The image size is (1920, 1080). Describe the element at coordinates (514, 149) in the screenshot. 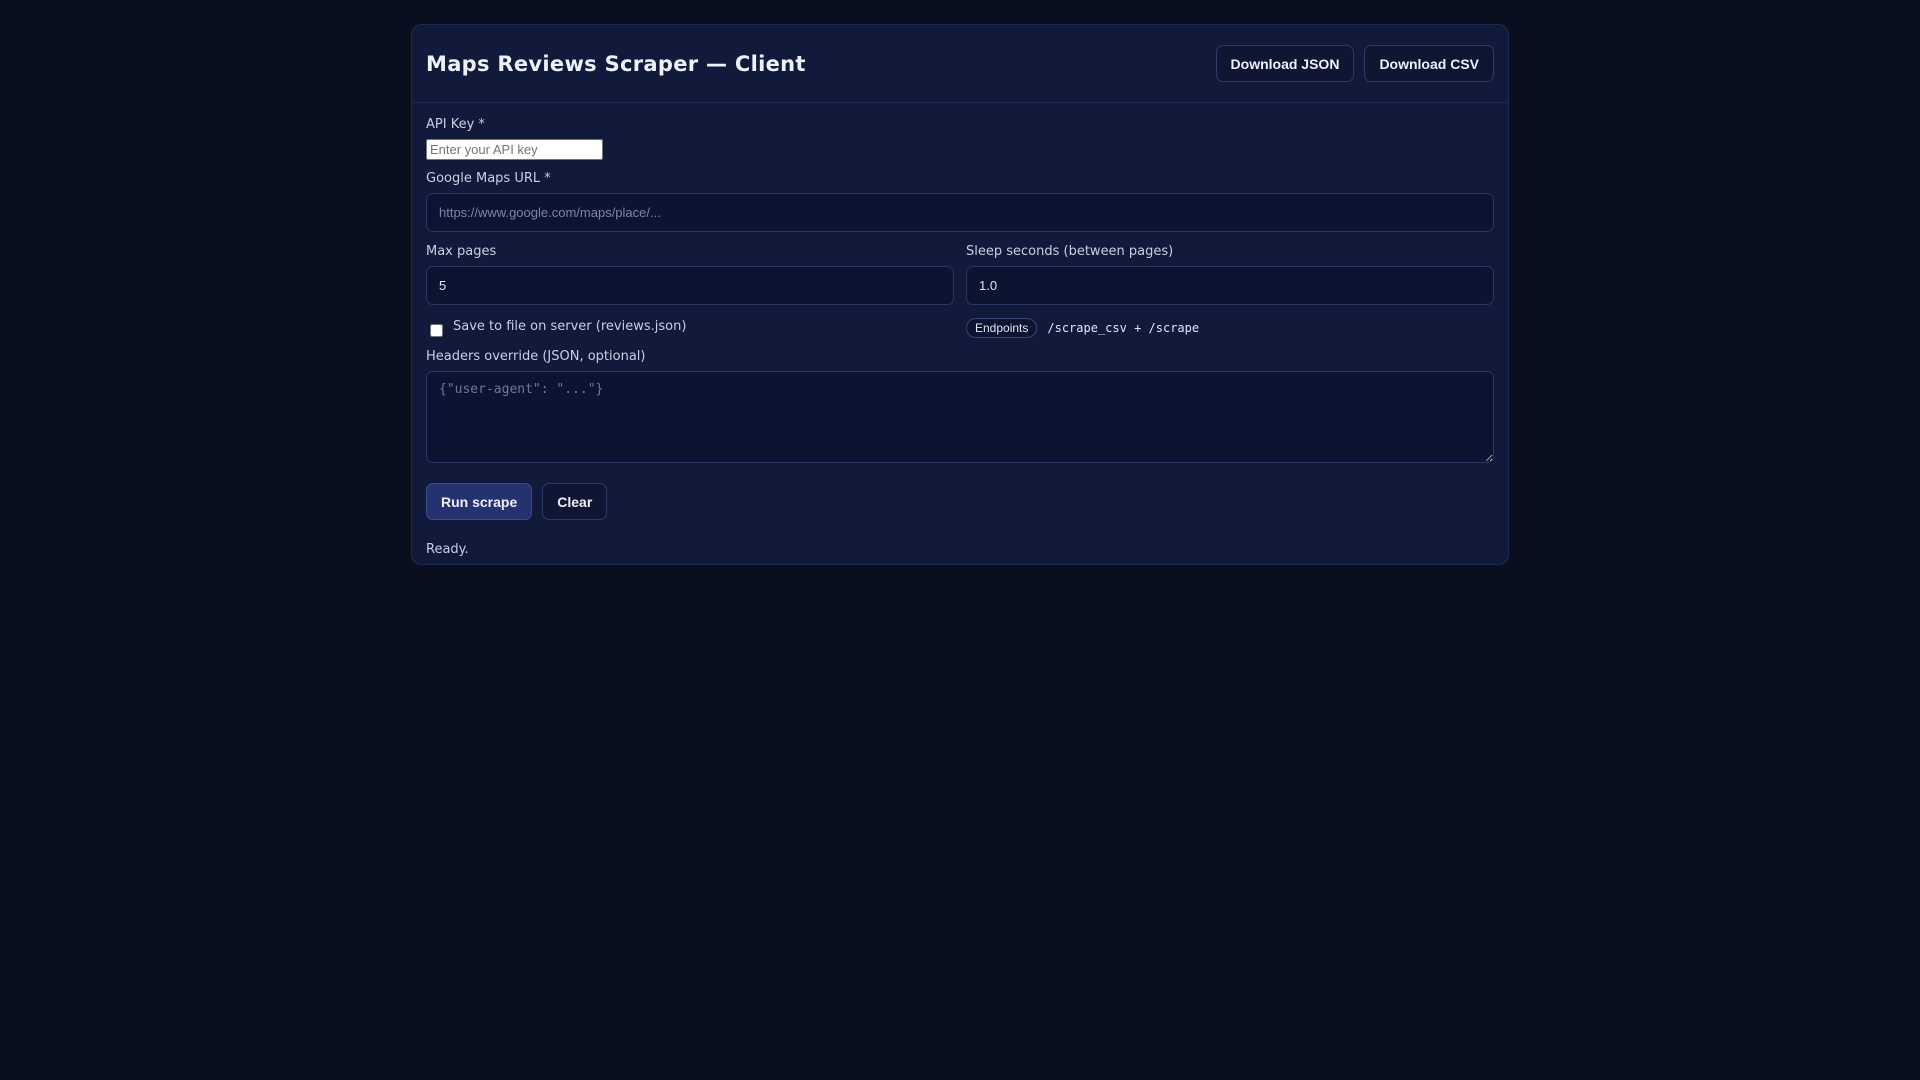

I see `api-key-input` at that location.